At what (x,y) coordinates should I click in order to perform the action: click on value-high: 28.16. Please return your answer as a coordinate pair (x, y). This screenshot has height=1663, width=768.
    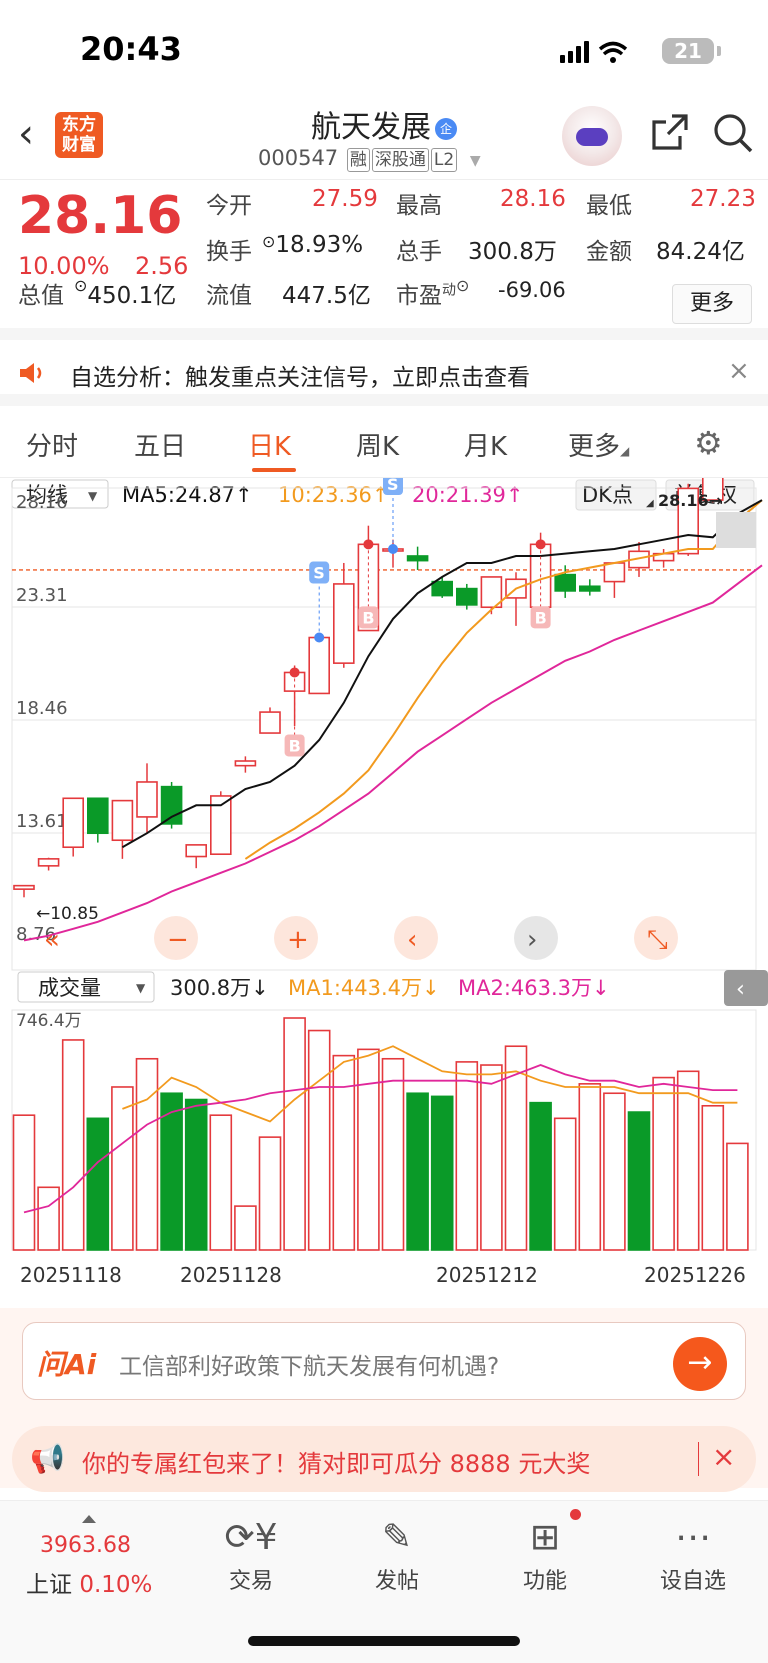
    Looking at the image, I should click on (533, 199).